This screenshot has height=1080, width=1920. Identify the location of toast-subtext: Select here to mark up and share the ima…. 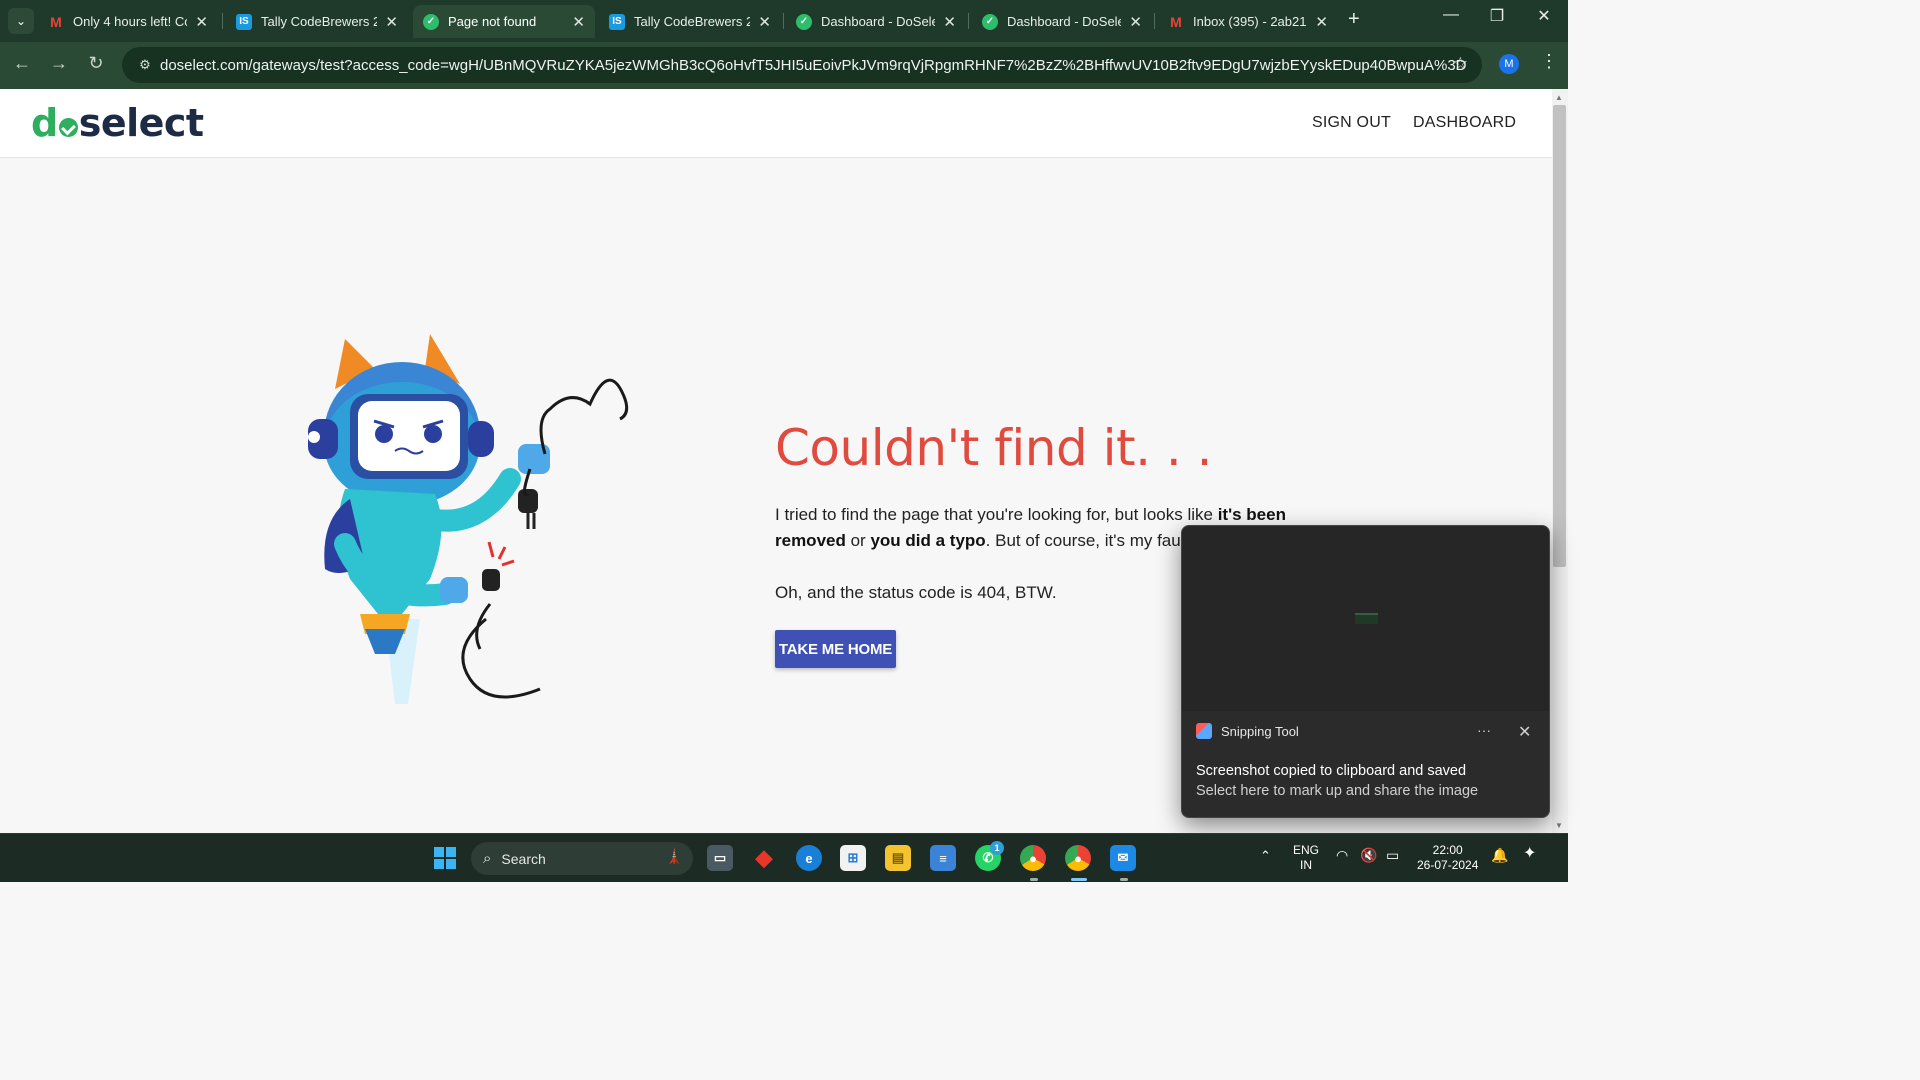
(1337, 791).